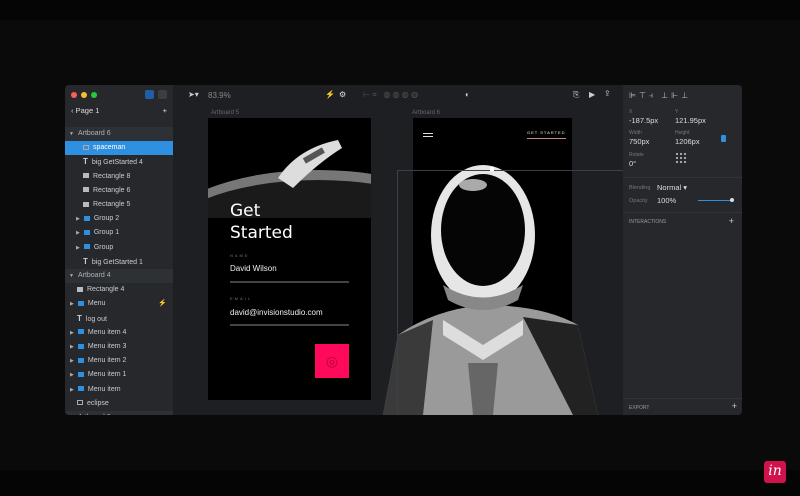 The width and height of the screenshot is (800, 496). Describe the element at coordinates (119, 319) in the screenshot. I see `layer-item: Tlog out` at that location.